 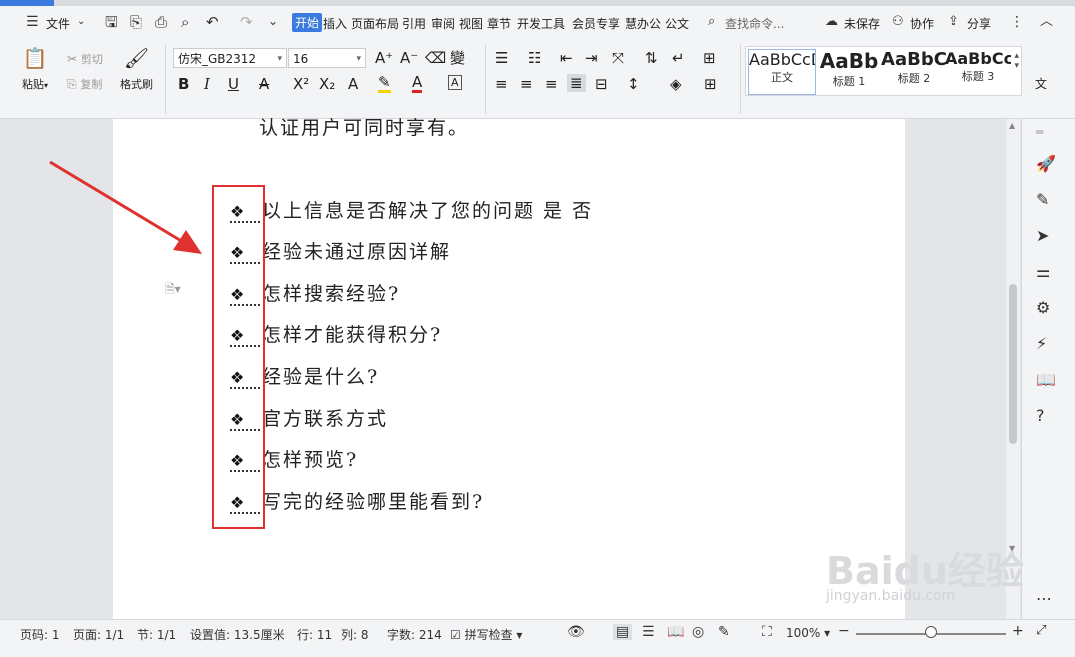 I want to click on chinese-layout-icon: ⤧, so click(x=618, y=58).